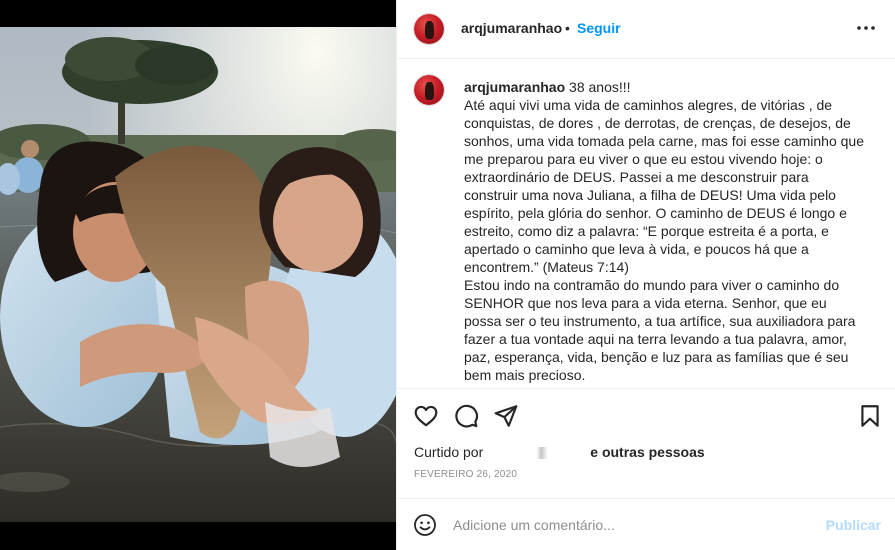 This screenshot has width=895, height=550. Describe the element at coordinates (449, 452) in the screenshot. I see `likes-prefix: Curtido por` at that location.